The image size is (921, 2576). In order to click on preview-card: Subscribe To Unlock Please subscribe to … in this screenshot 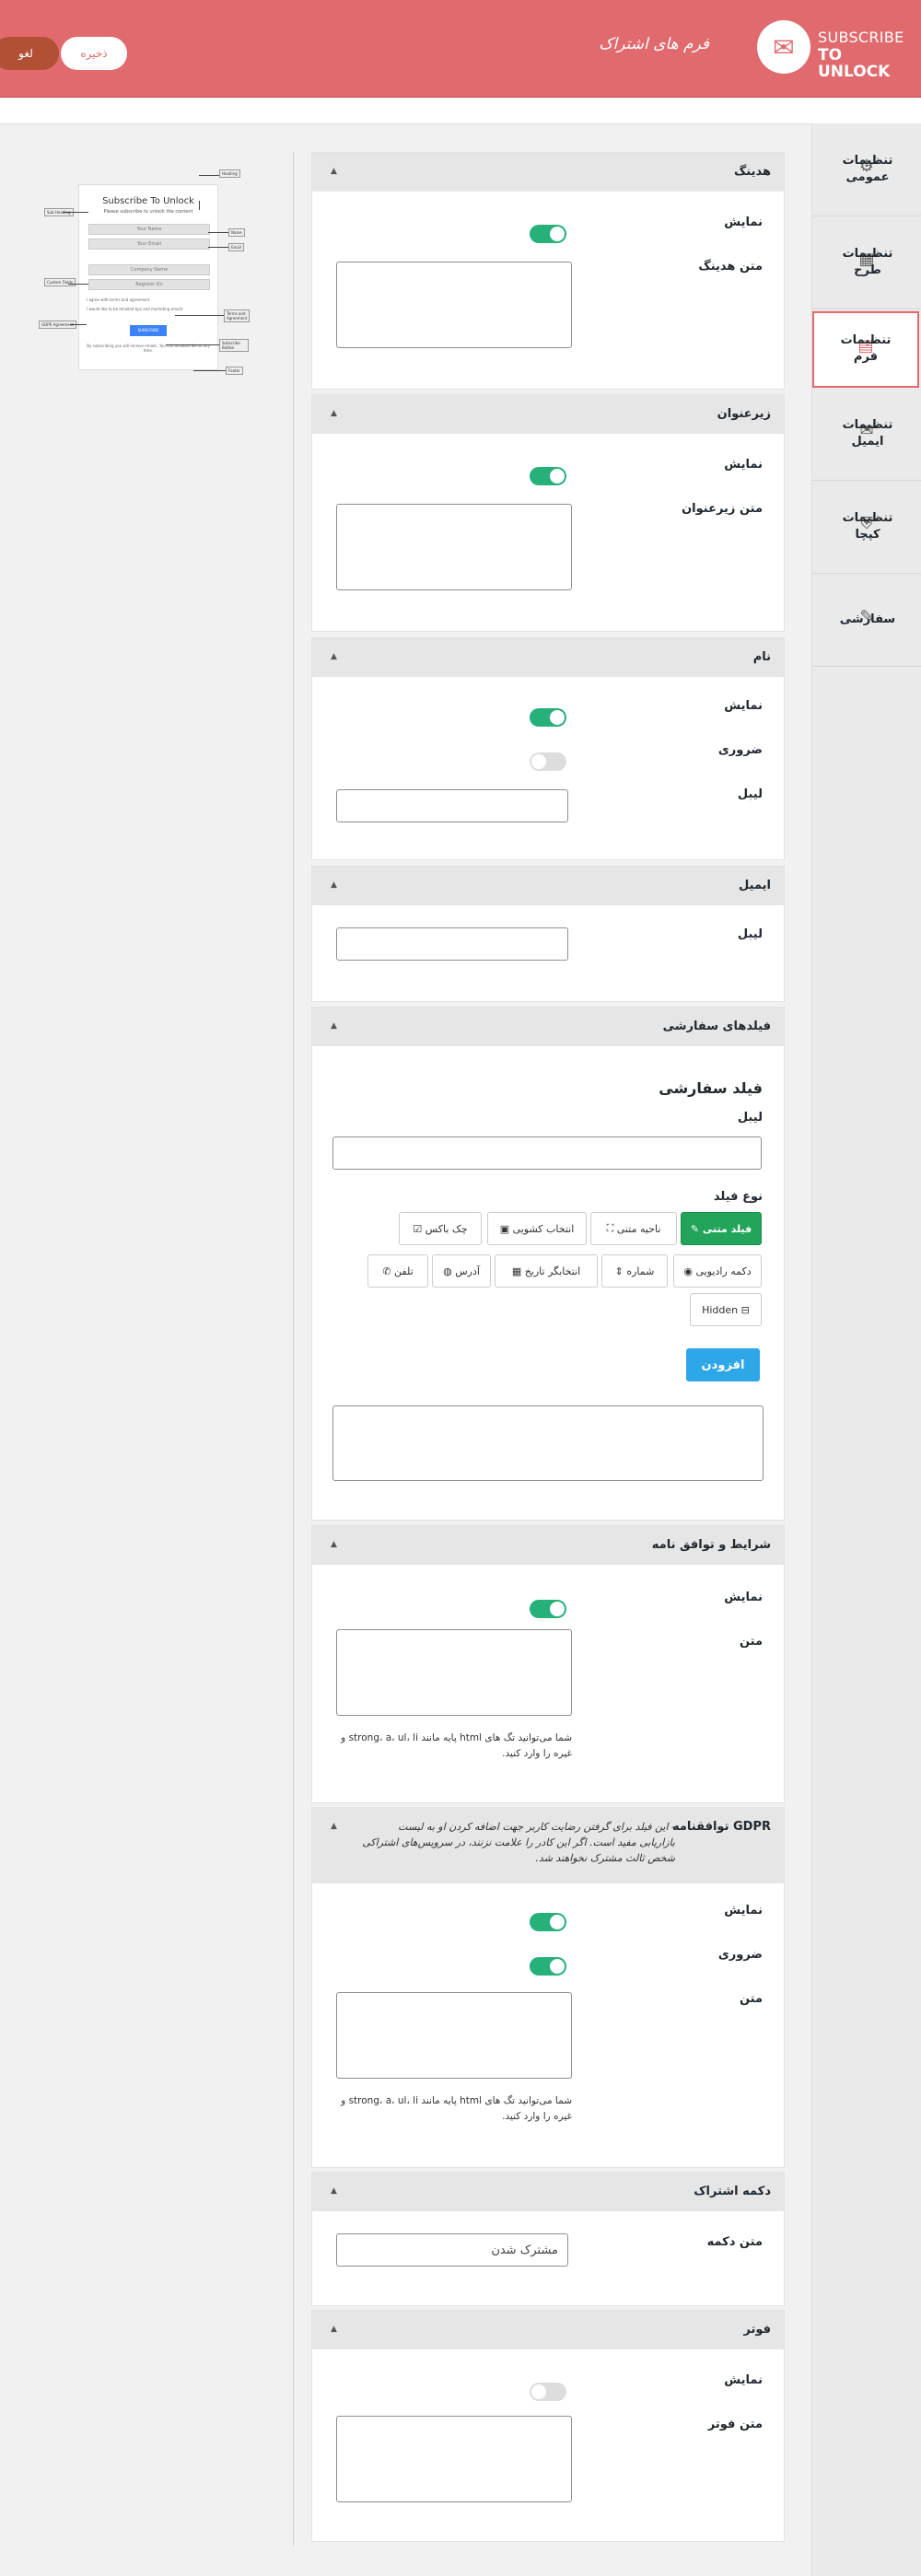, I will do `click(148, 277)`.